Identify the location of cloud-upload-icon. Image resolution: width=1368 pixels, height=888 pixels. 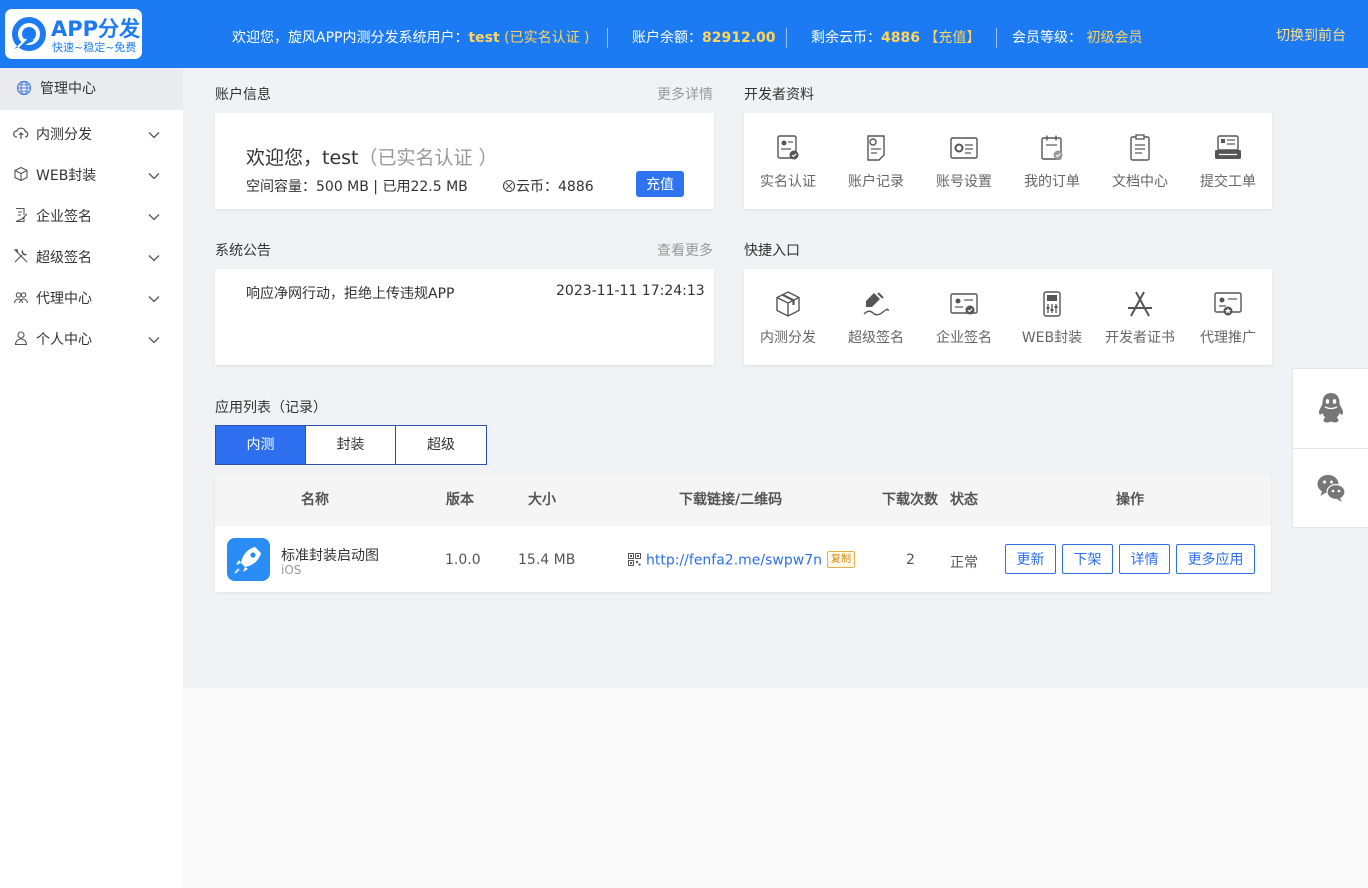
(21, 133).